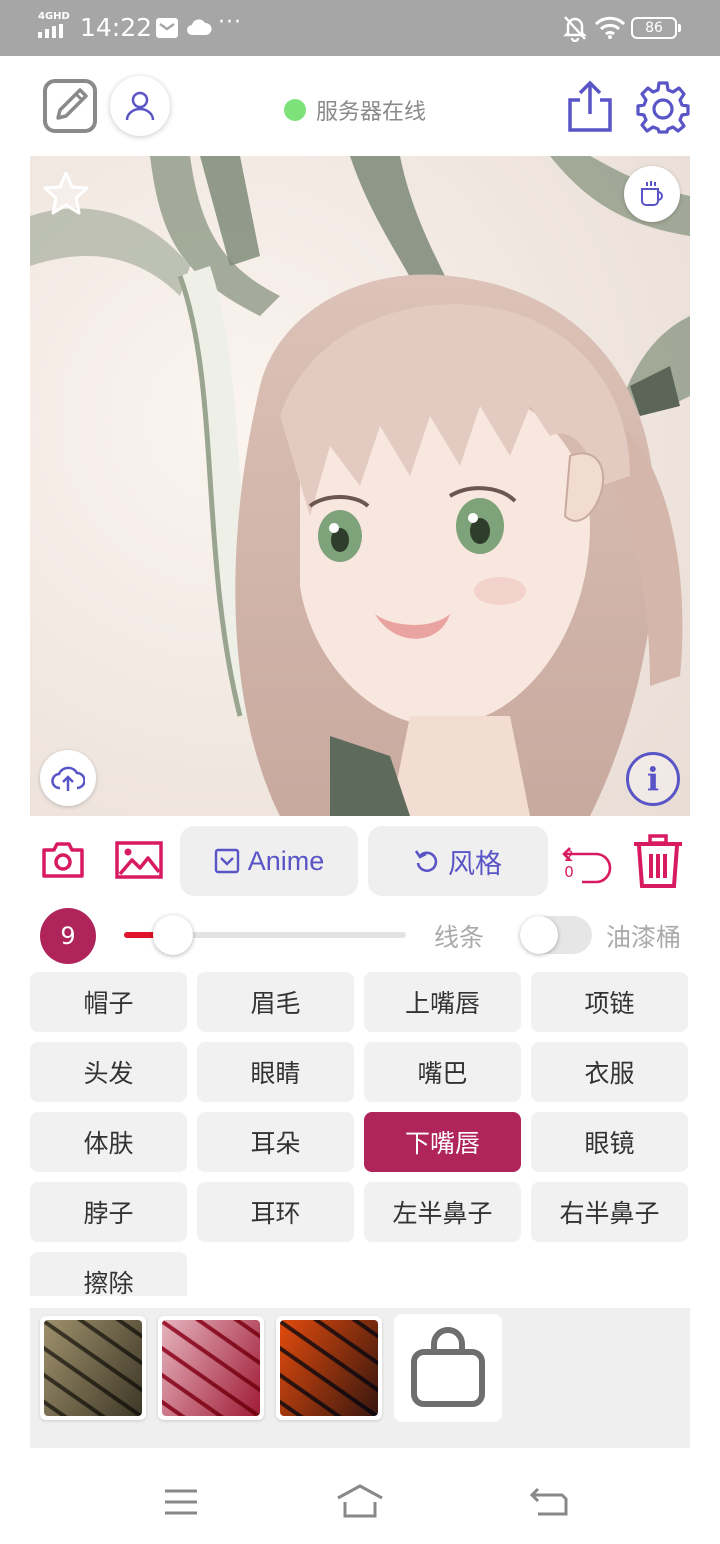 The height and width of the screenshot is (1544, 720). I want to click on part-button: 头发, so click(108, 1072).